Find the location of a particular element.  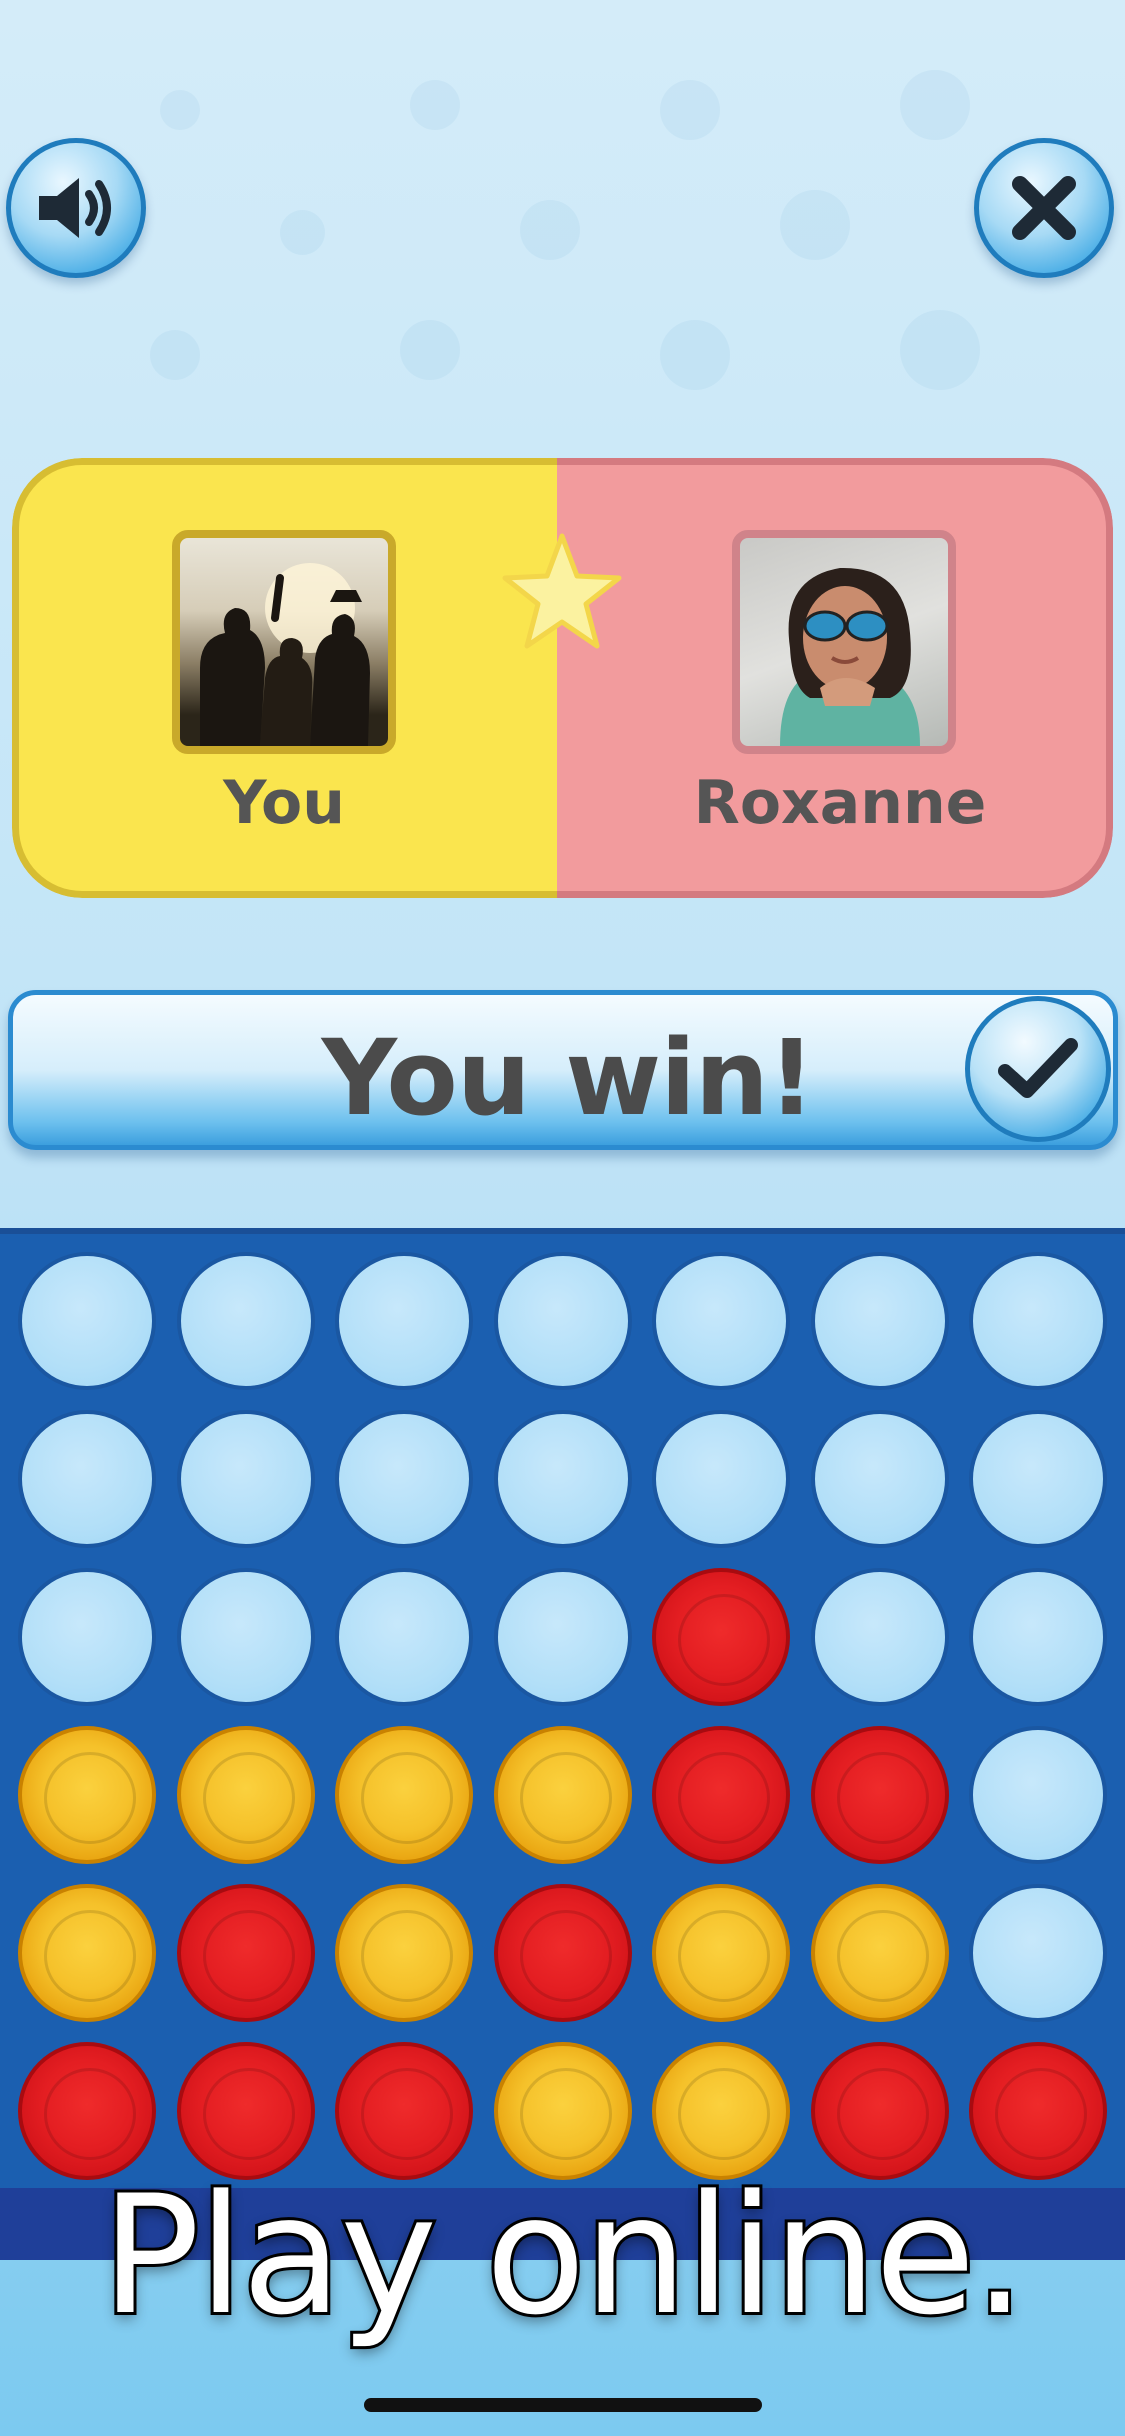

tagline: Play online. is located at coordinates (563, 2255).